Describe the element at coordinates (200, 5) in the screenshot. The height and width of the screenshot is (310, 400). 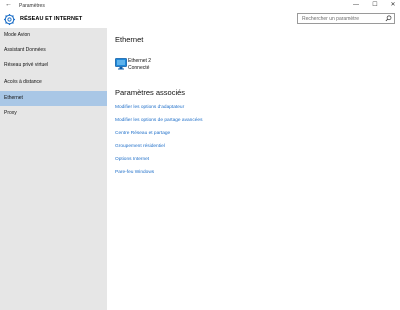
I see `title-bar: ← Paramètres — ☐ ✕` at that location.